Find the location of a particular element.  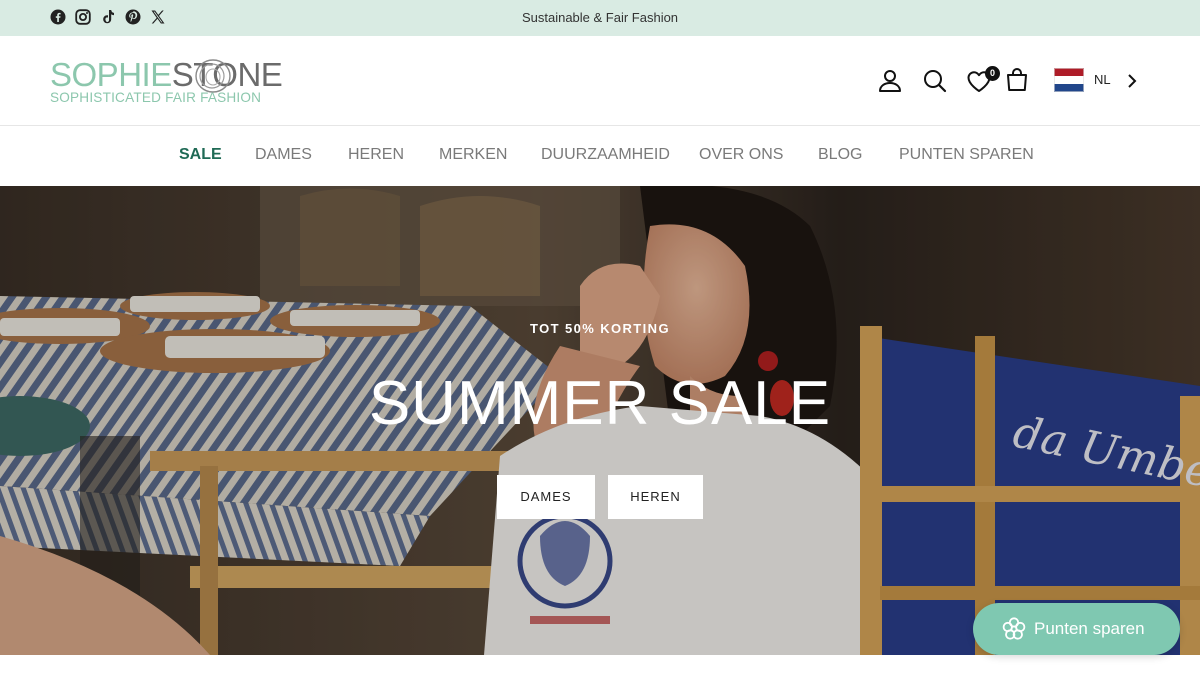

hero-dames-button: DAMES is located at coordinates (546, 497).